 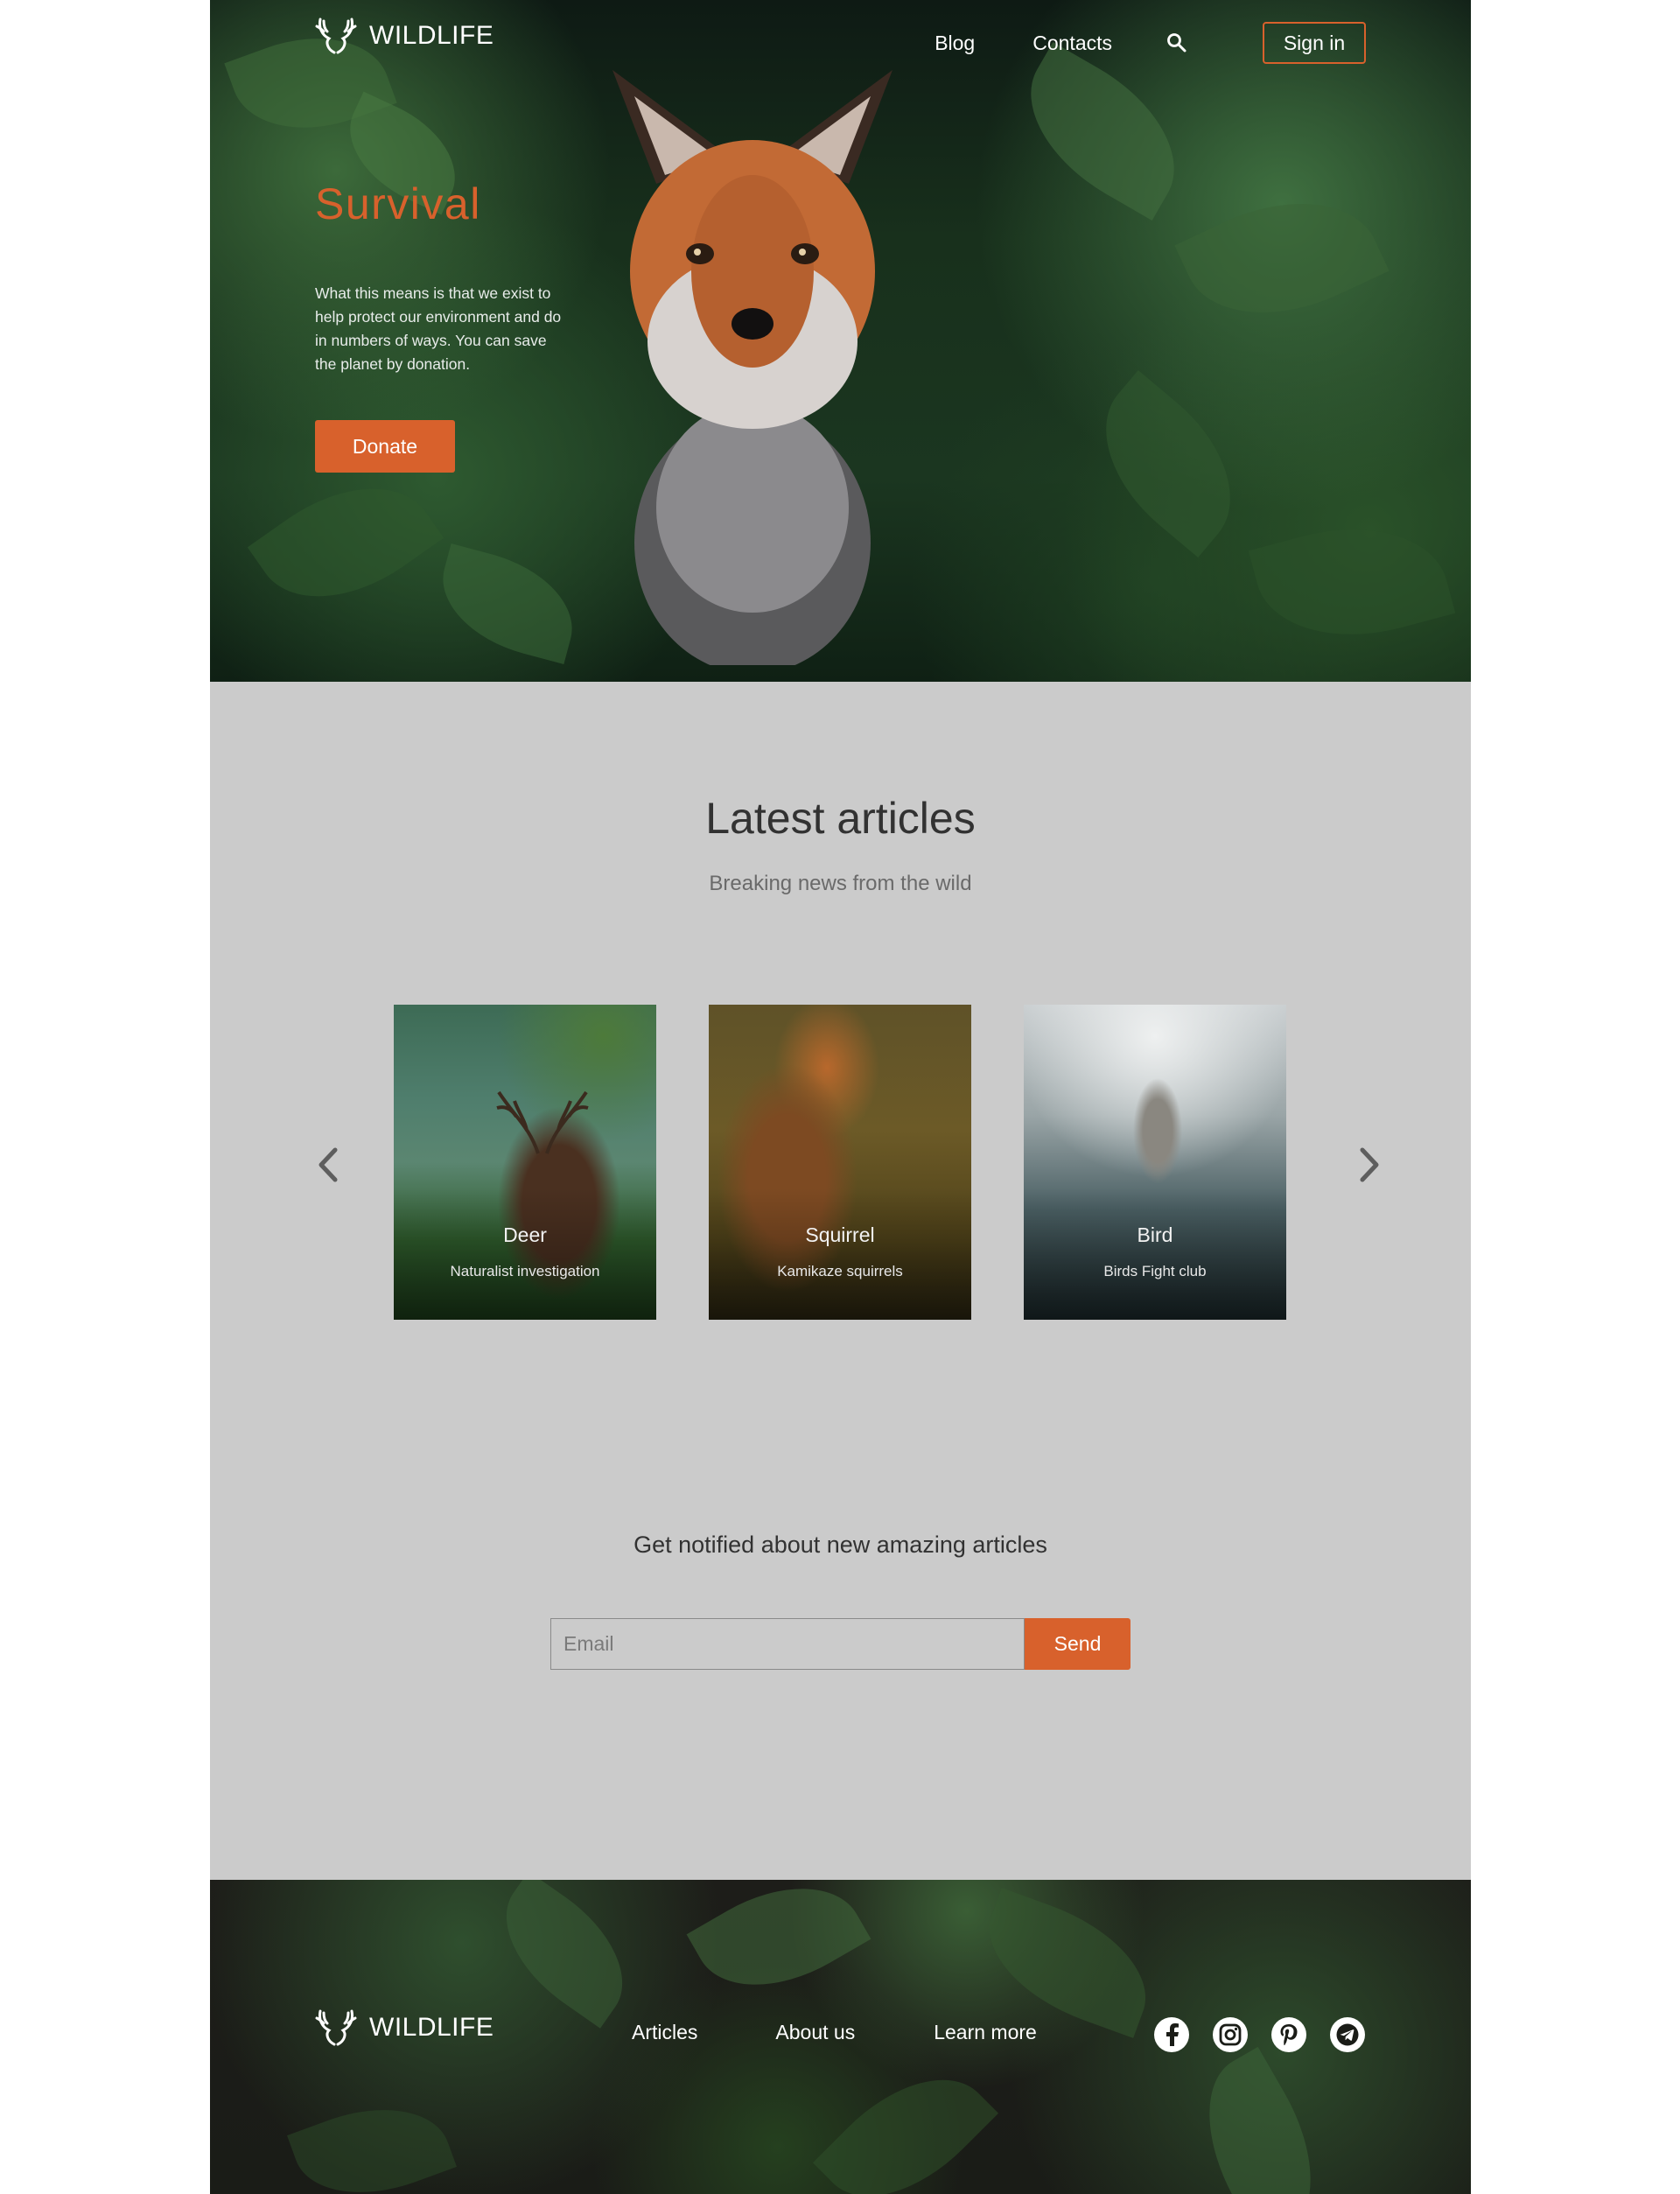 What do you see at coordinates (815, 2032) in the screenshot?
I see `footer-link-about-us: About us` at bounding box center [815, 2032].